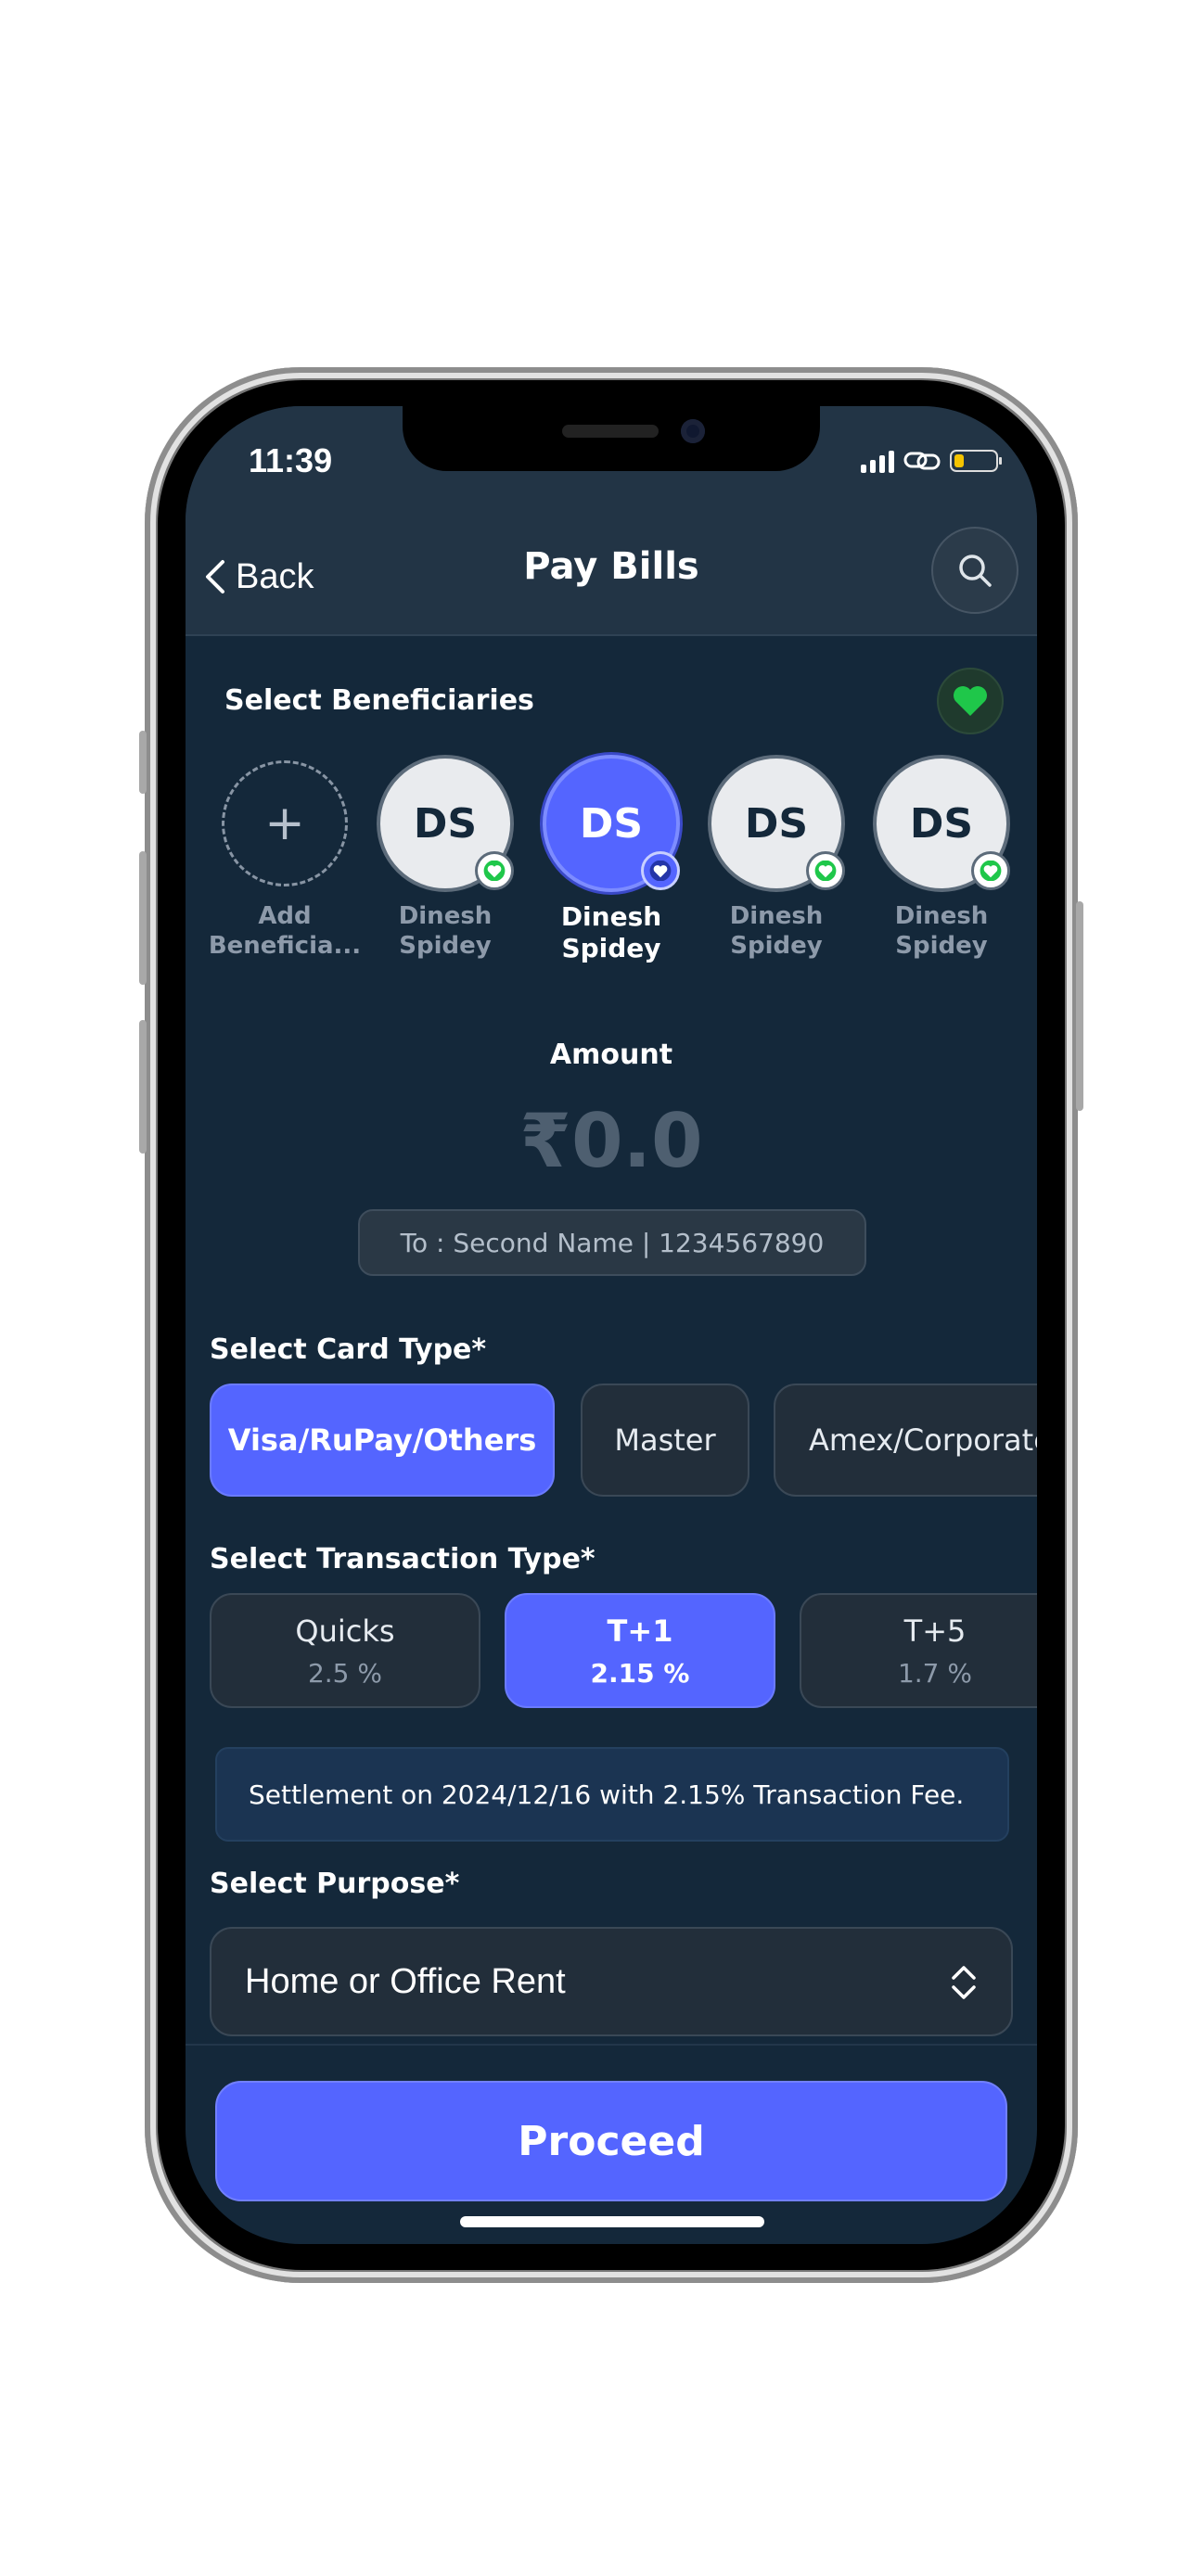 This screenshot has height=2576, width=1191. I want to click on proceed-button: Proceed, so click(611, 2141).